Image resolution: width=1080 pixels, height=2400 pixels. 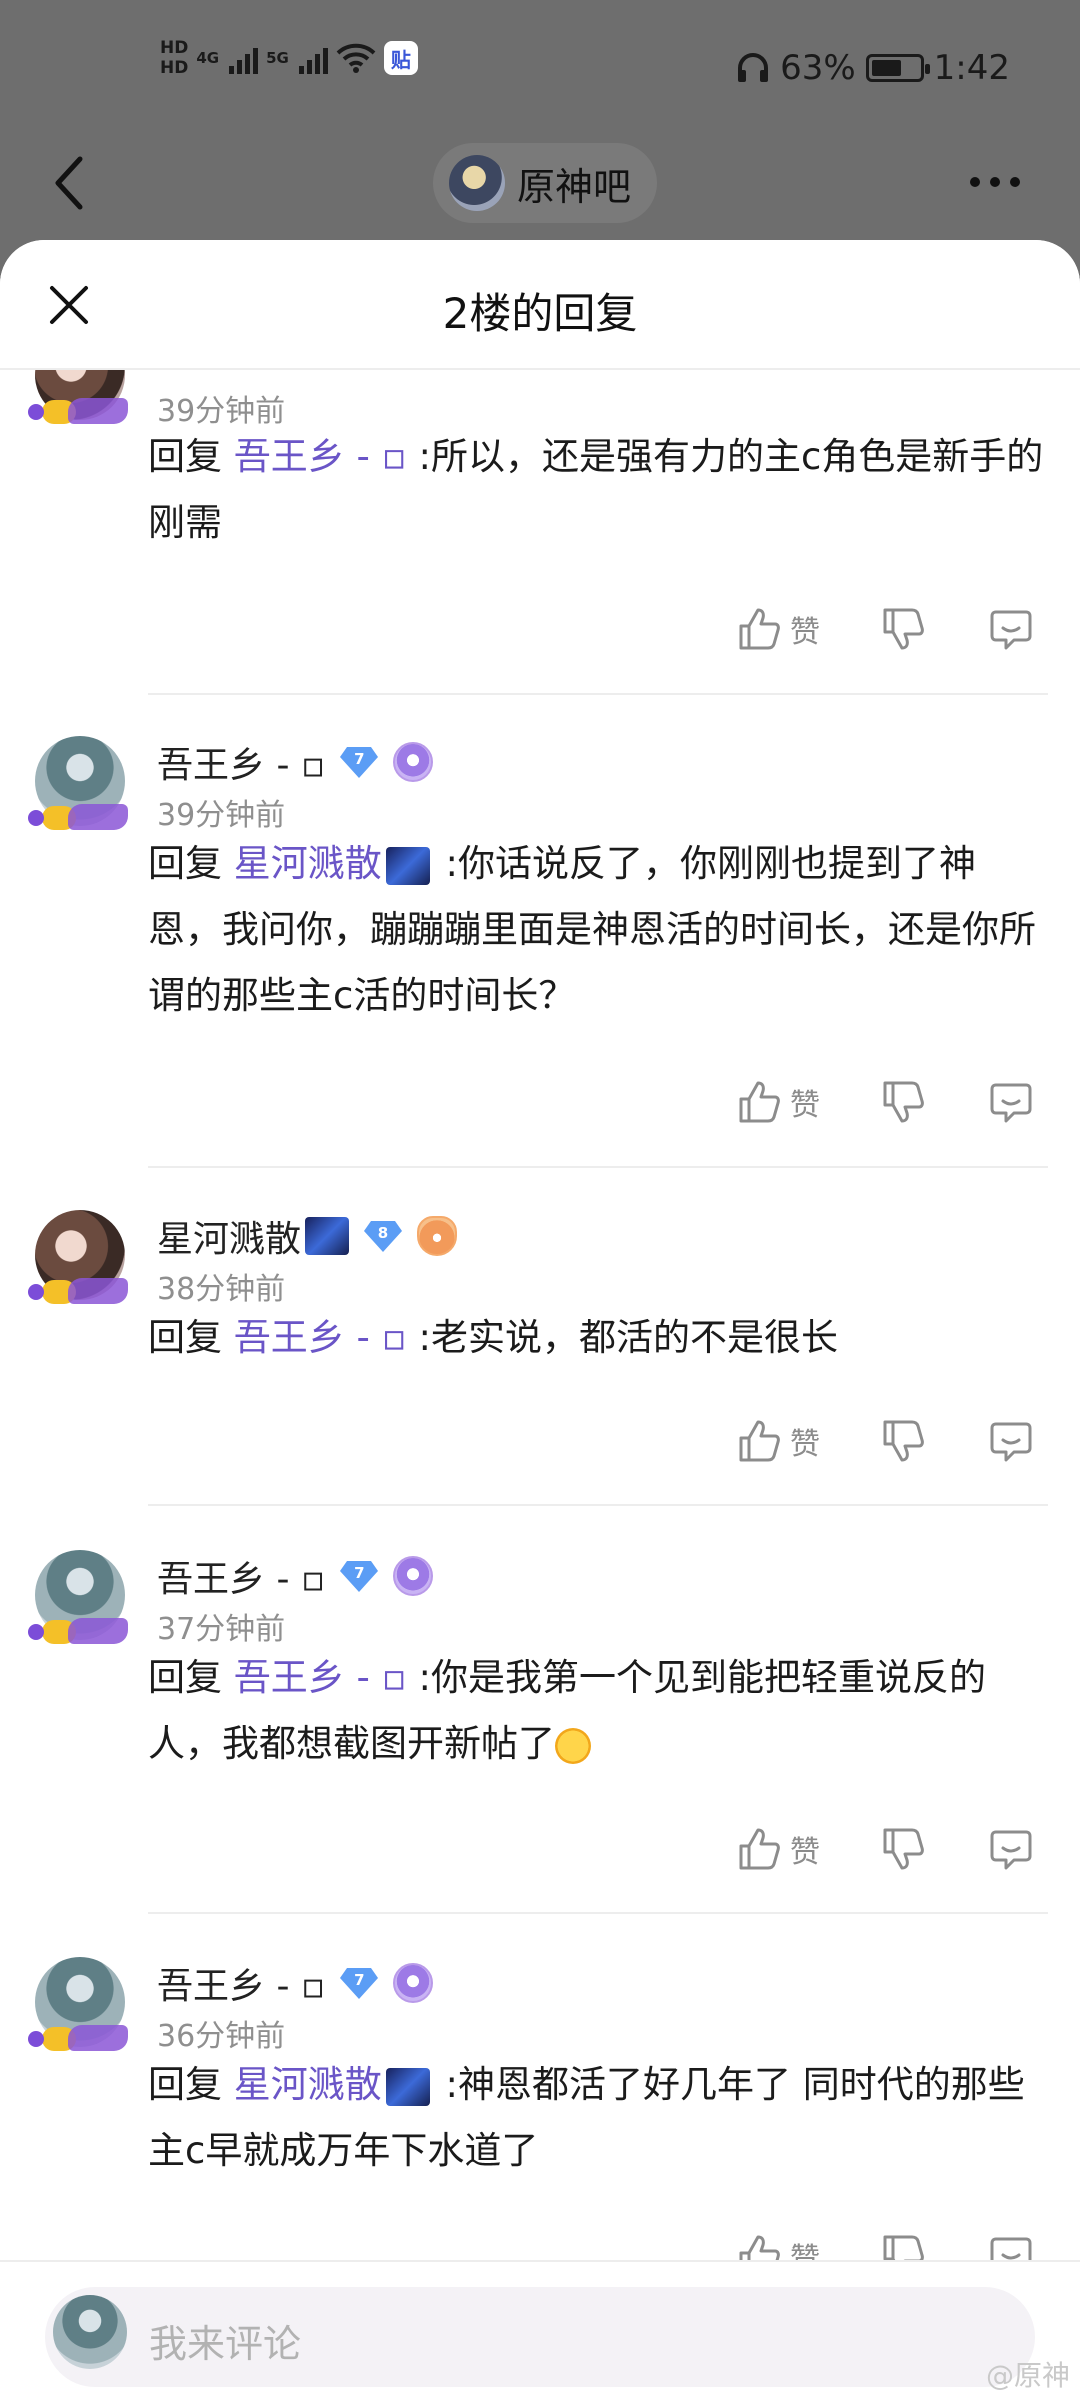 What do you see at coordinates (174, 48) in the screenshot?
I see `hd1-label: HD` at bounding box center [174, 48].